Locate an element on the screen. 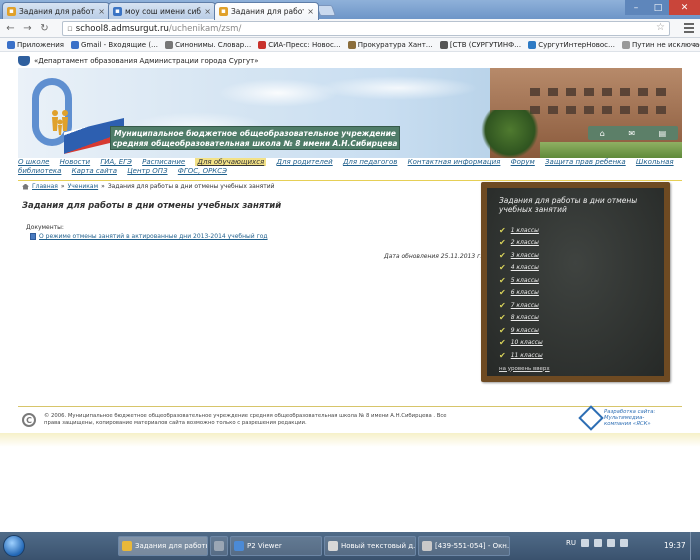 This screenshot has width=700, height=560. taskbar-clock: 19:37 is located at coordinates (675, 545).